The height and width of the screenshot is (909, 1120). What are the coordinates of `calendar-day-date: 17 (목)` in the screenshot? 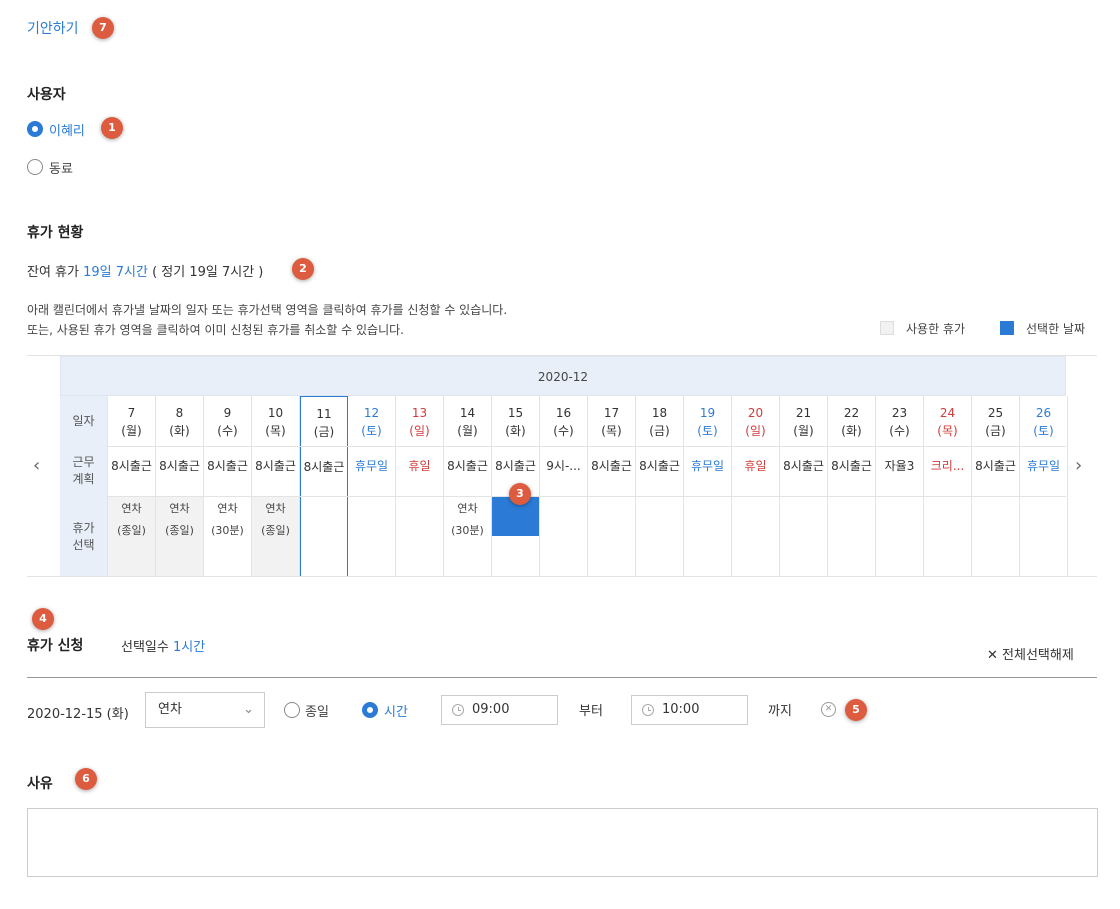 It's located at (611, 422).